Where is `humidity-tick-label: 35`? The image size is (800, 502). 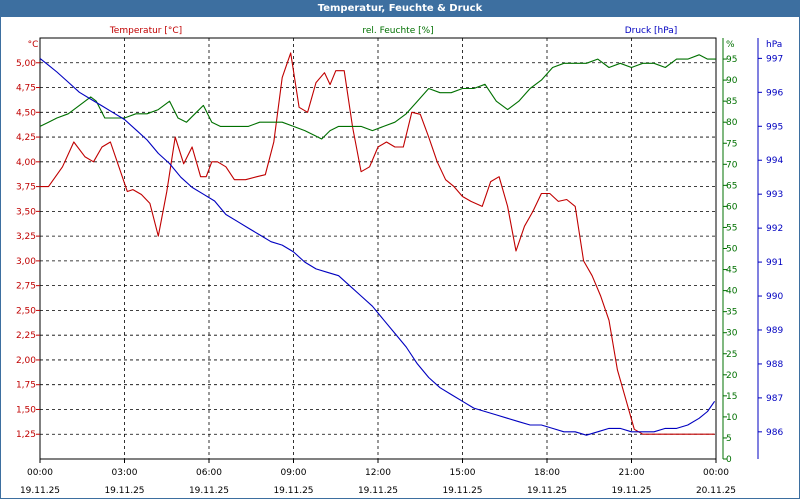
humidity-tick-label: 35 is located at coordinates (731, 313).